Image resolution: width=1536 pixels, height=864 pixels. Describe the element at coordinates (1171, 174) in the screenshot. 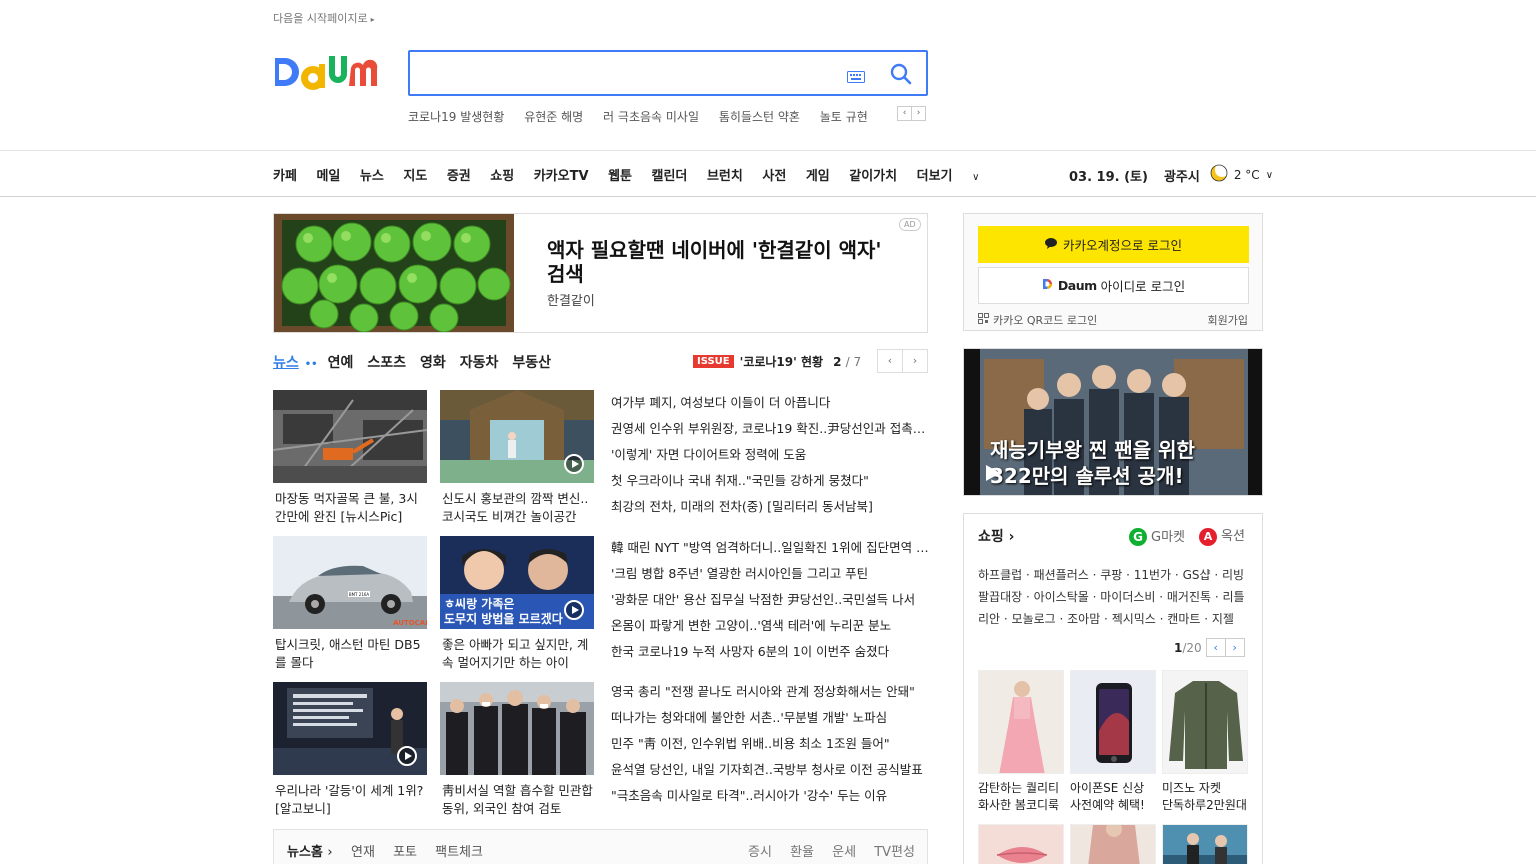

I see `weather-widget: 03. 19. (토) 광주시 2 °C ∨` at that location.